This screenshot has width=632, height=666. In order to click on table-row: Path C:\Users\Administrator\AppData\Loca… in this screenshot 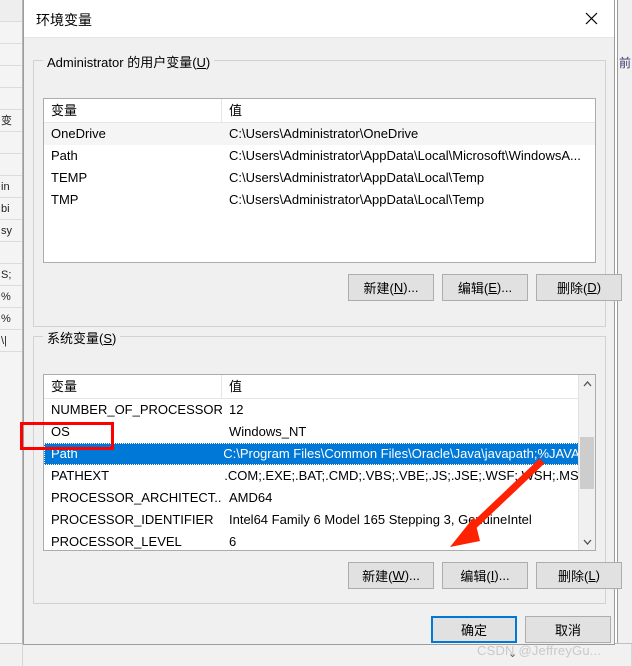, I will do `click(319, 156)`.